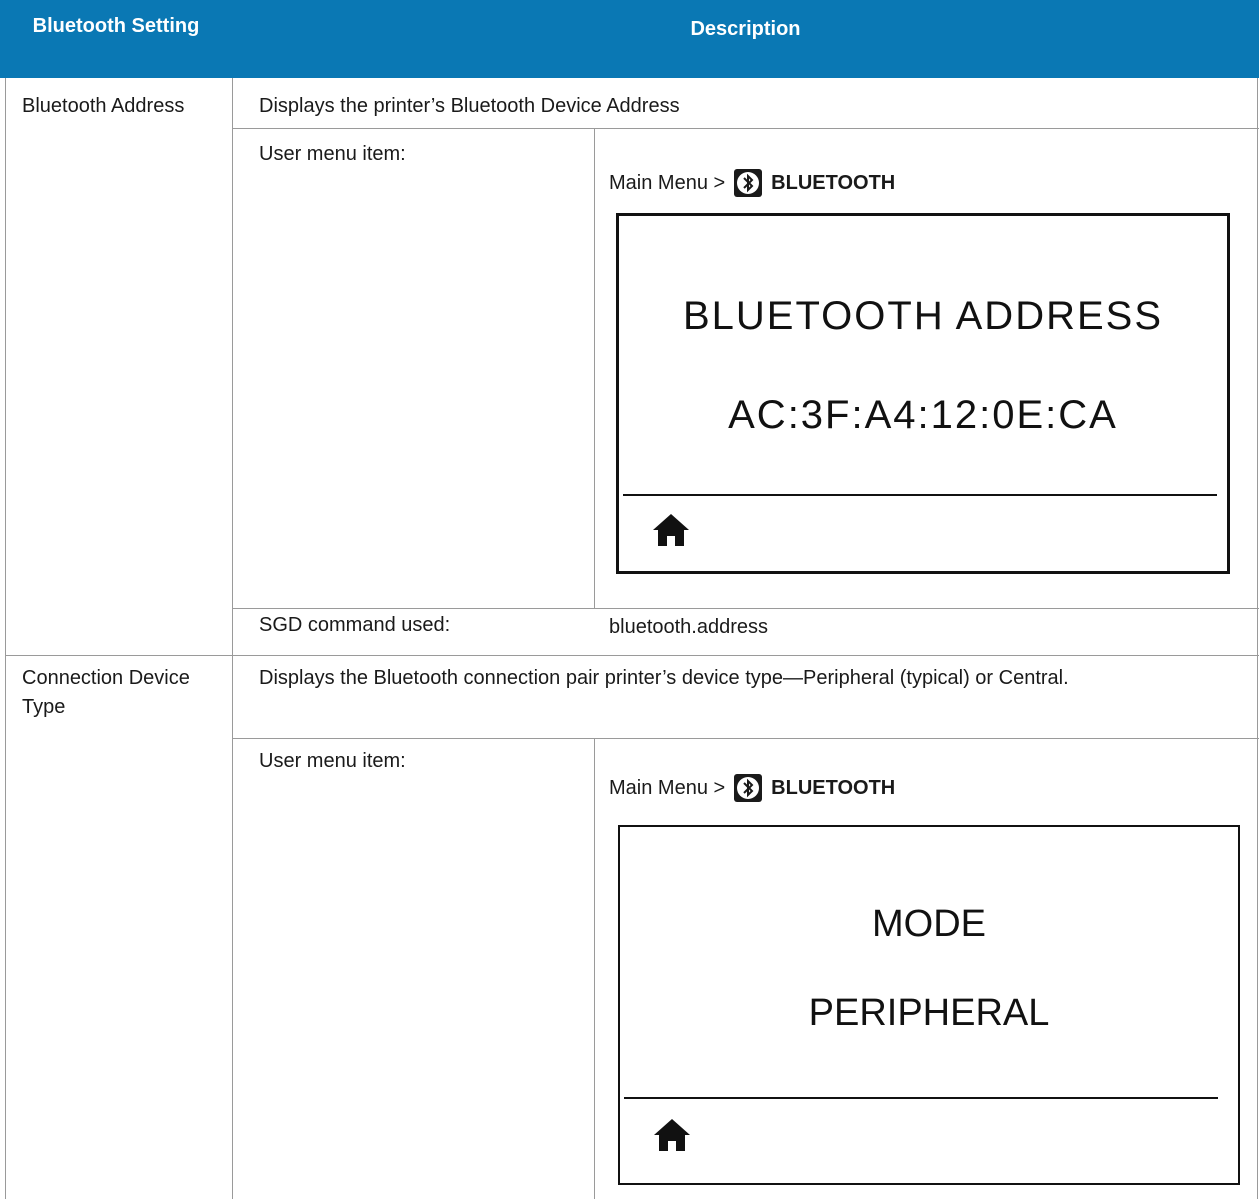 Image resolution: width=1259 pixels, height=1199 pixels. I want to click on row-separator, so click(632, 655).